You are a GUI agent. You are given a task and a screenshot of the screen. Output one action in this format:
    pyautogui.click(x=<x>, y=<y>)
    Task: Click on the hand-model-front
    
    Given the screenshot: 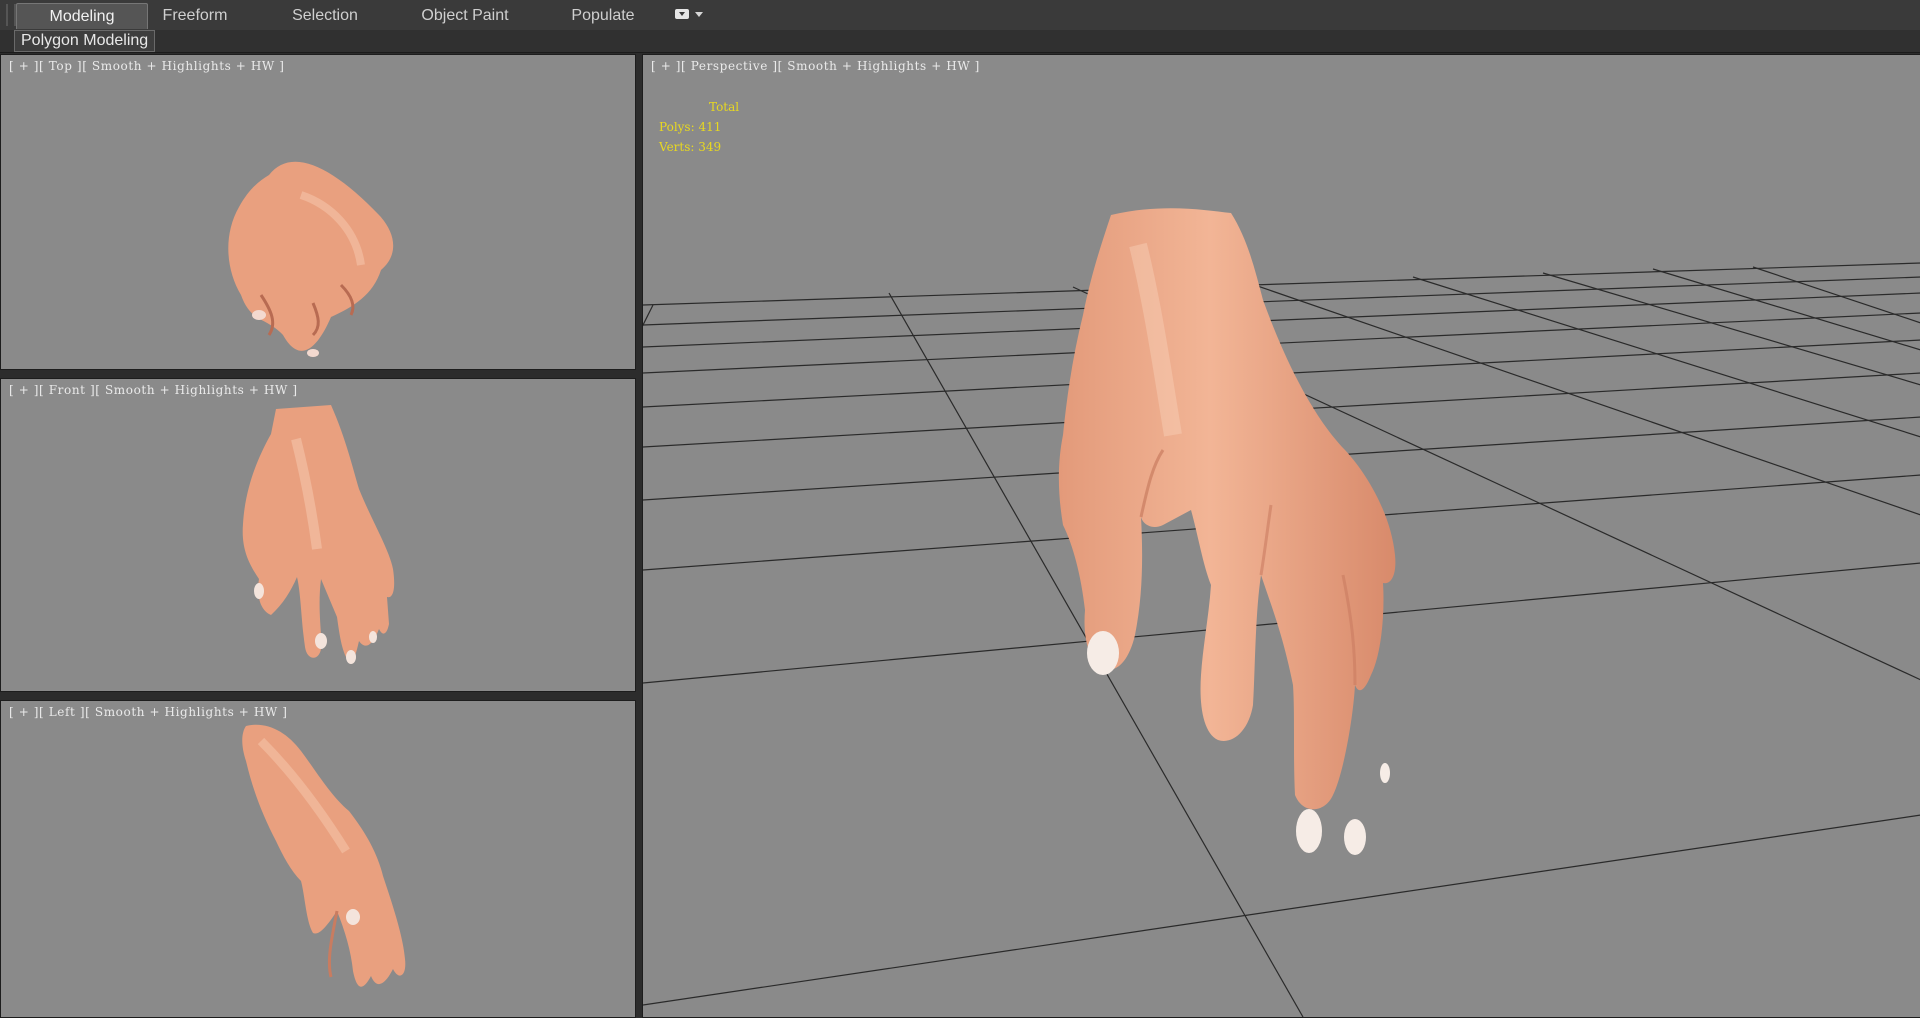 What is the action you would take?
    pyautogui.click(x=318, y=534)
    